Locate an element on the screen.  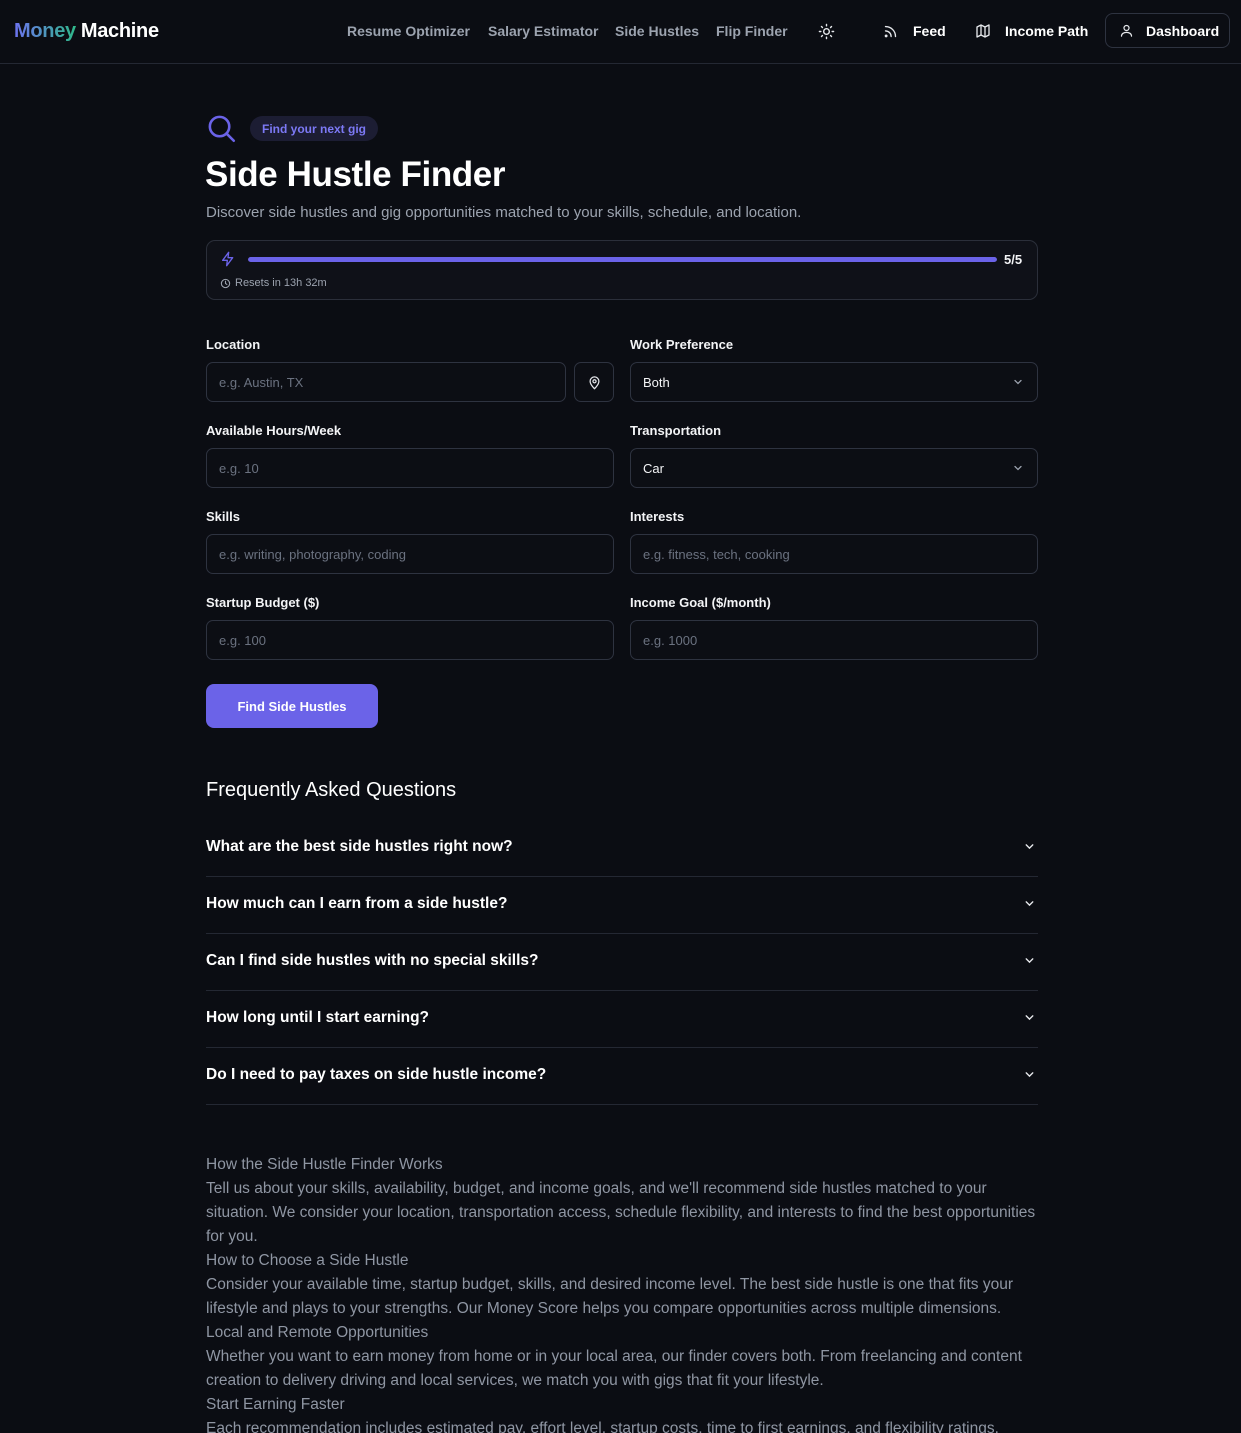
transportation-select: Car is located at coordinates (834, 468).